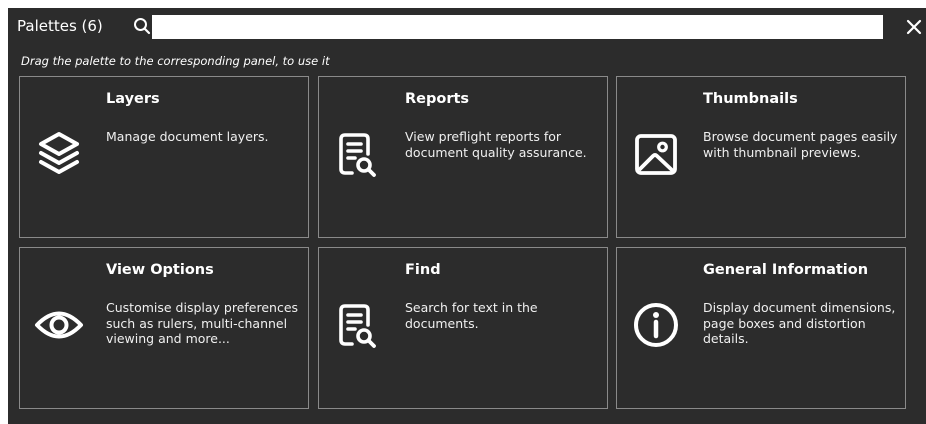 The width and height of the screenshot is (926, 424). Describe the element at coordinates (517, 27) in the screenshot. I see `search-input` at that location.